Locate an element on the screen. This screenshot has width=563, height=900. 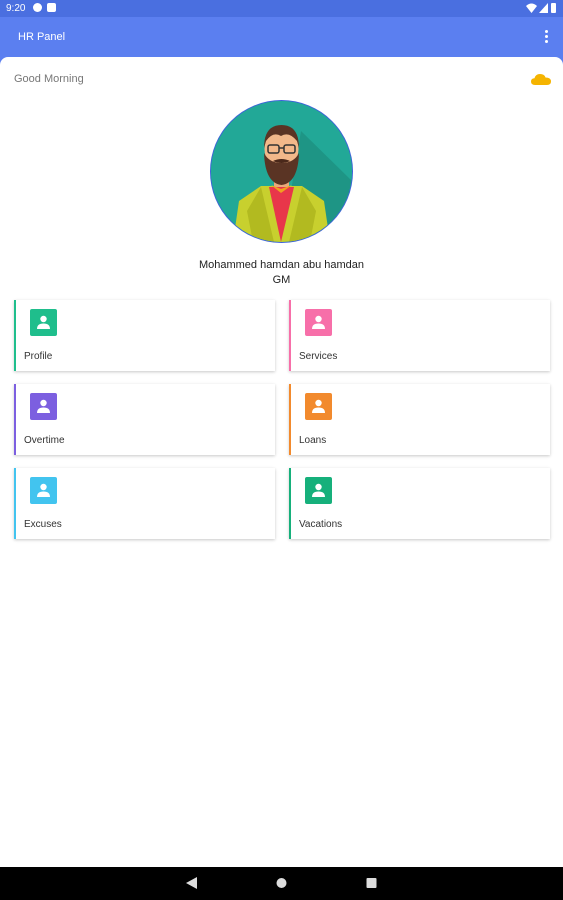
wifi-icon is located at coordinates (531, 8).